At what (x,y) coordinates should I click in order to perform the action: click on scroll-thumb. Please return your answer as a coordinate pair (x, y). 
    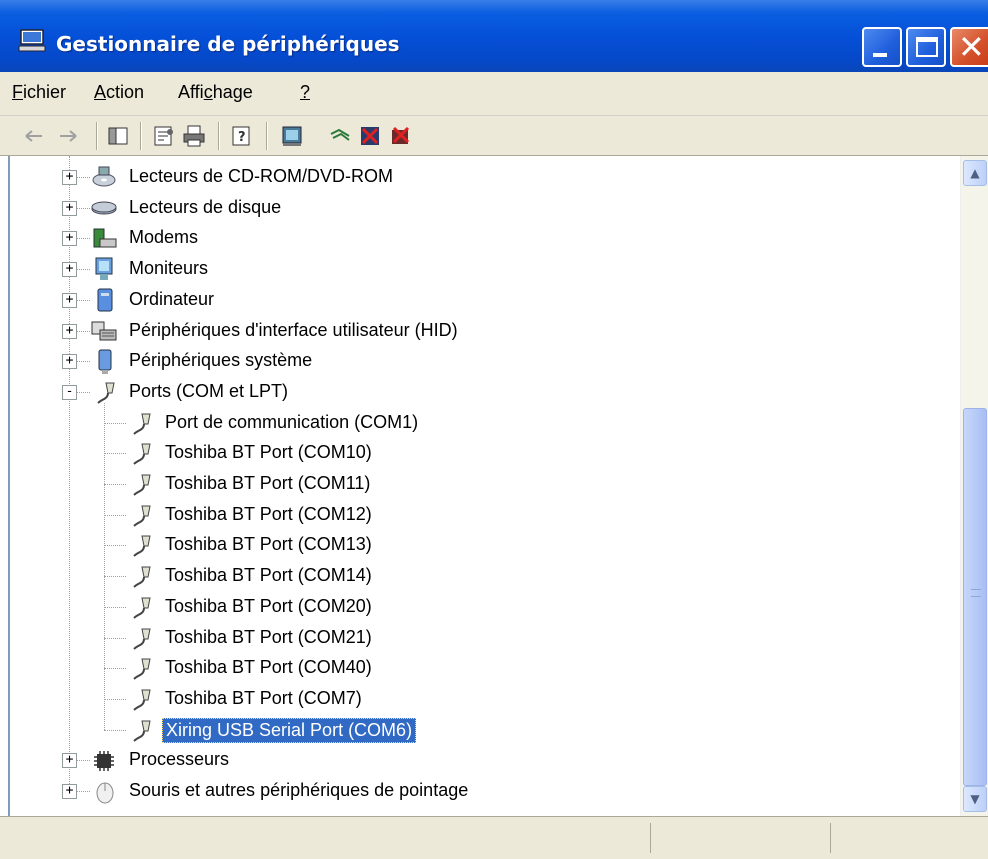
    Looking at the image, I should click on (975, 597).